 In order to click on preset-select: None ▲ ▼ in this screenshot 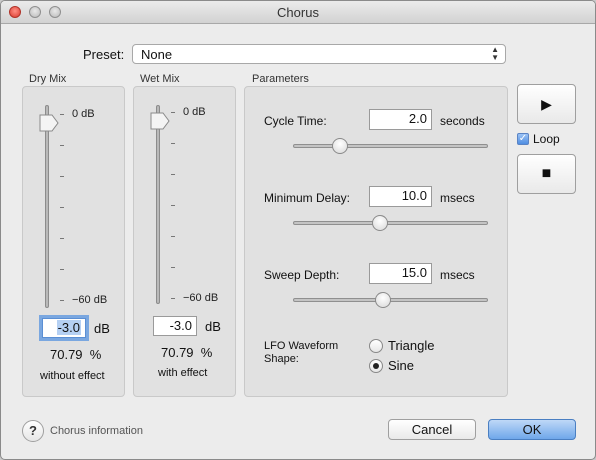, I will do `click(319, 54)`.